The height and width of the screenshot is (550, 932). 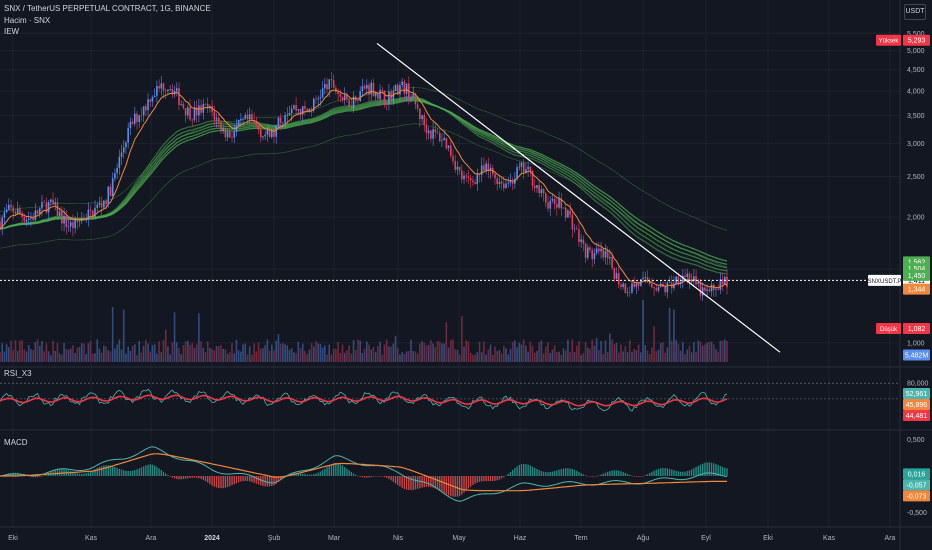 What do you see at coordinates (916, 144) in the screenshot?
I see `y-tick-label: 3,000` at bounding box center [916, 144].